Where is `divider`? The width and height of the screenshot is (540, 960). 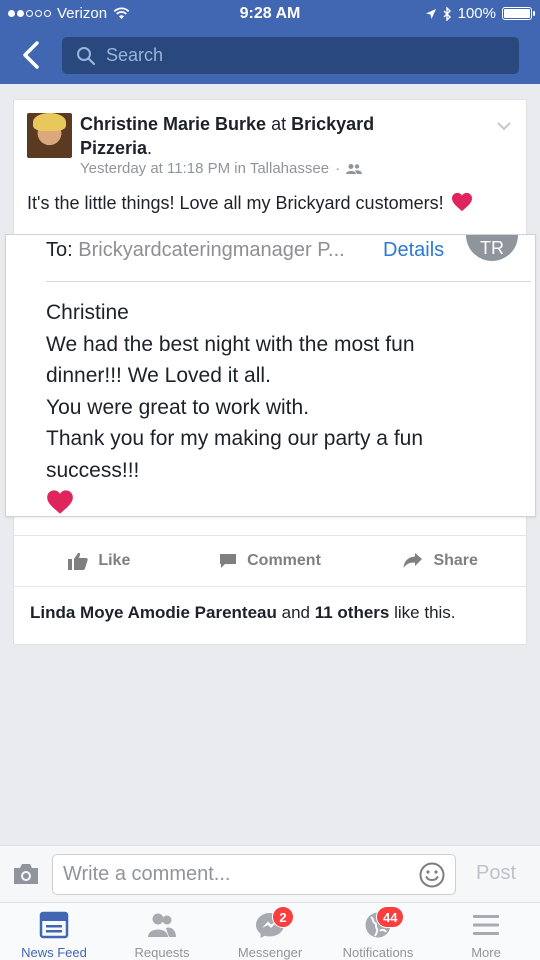 divider is located at coordinates (288, 281).